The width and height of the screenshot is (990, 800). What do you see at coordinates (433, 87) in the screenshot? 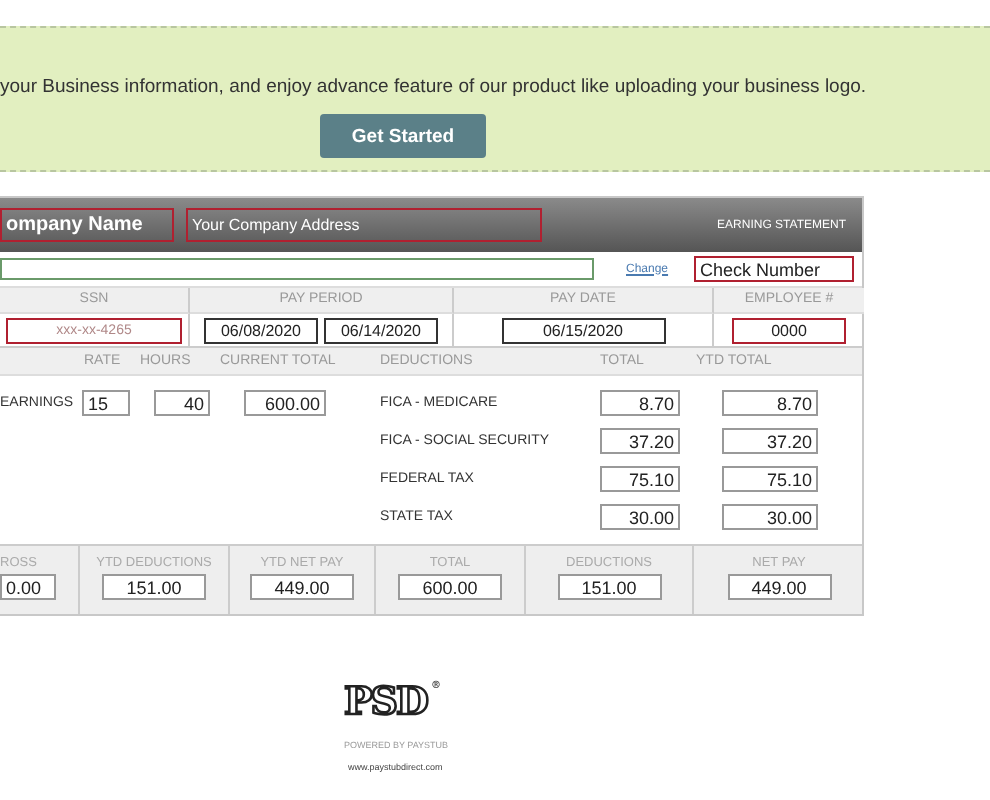
I see `banner-message: your Business information, and enjoy advance feature of our product like uploading your business logo.` at bounding box center [433, 87].